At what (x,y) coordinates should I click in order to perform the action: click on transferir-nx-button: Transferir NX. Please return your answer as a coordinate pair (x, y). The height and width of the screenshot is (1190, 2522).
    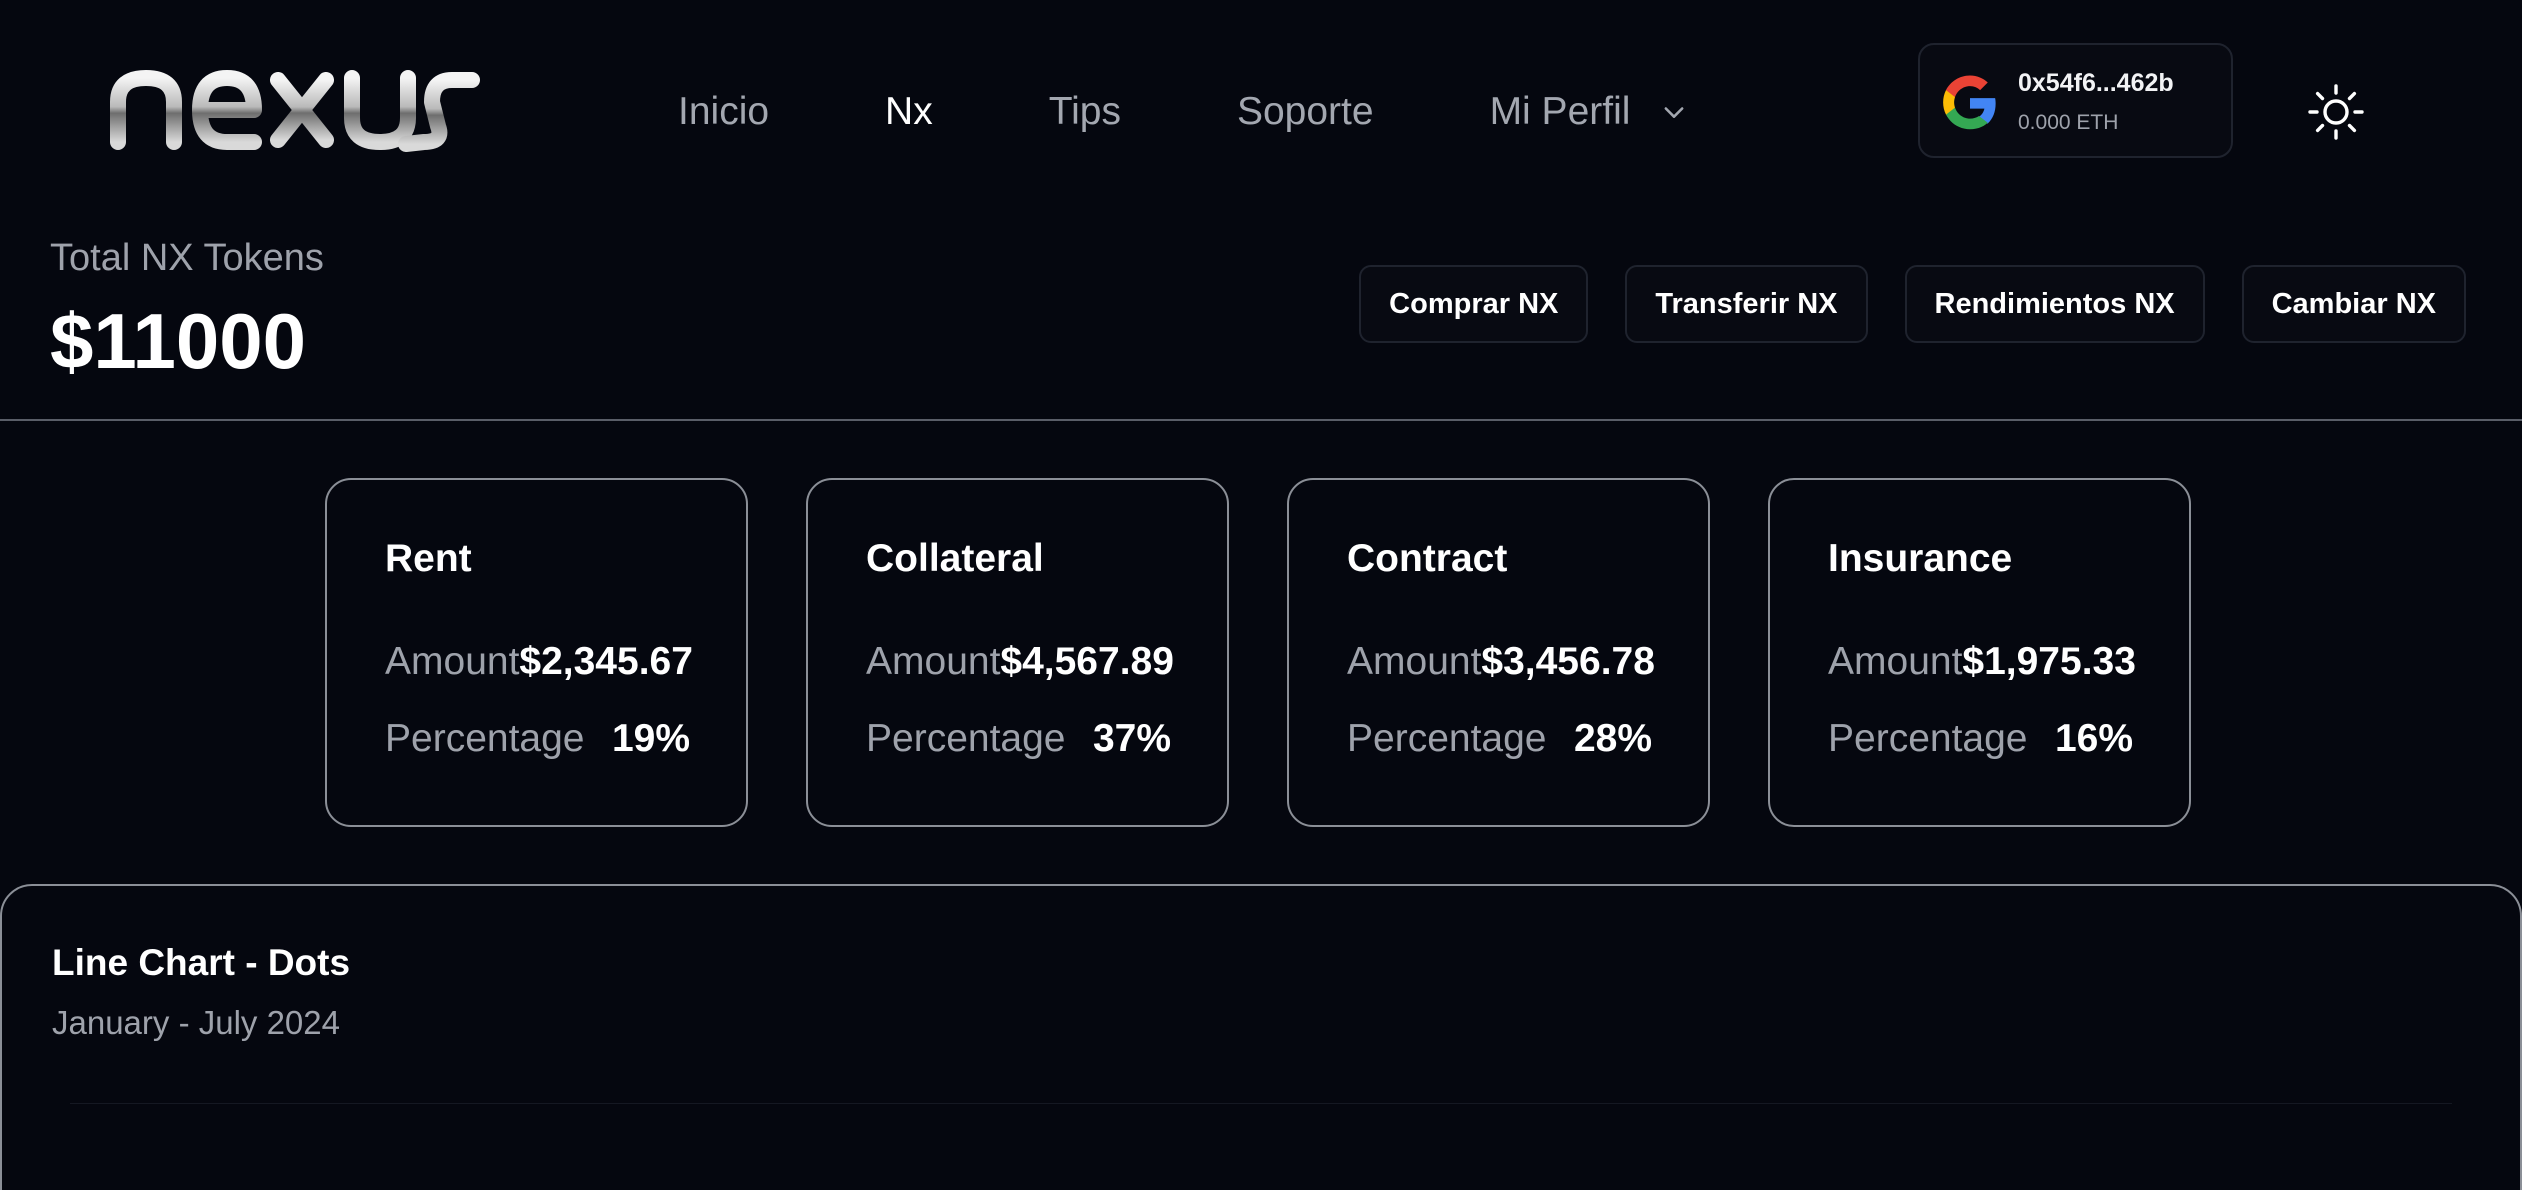
    Looking at the image, I should click on (1746, 304).